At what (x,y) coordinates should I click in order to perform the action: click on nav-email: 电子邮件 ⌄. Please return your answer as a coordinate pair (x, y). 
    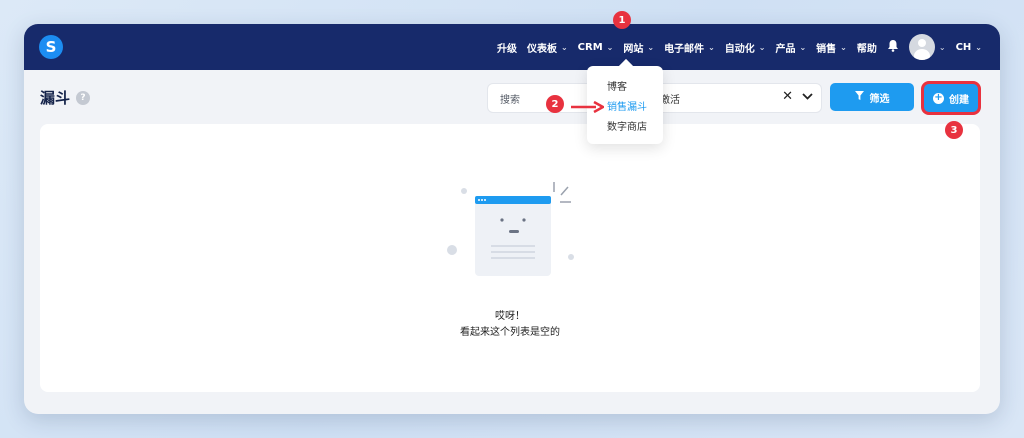
    Looking at the image, I should click on (689, 47).